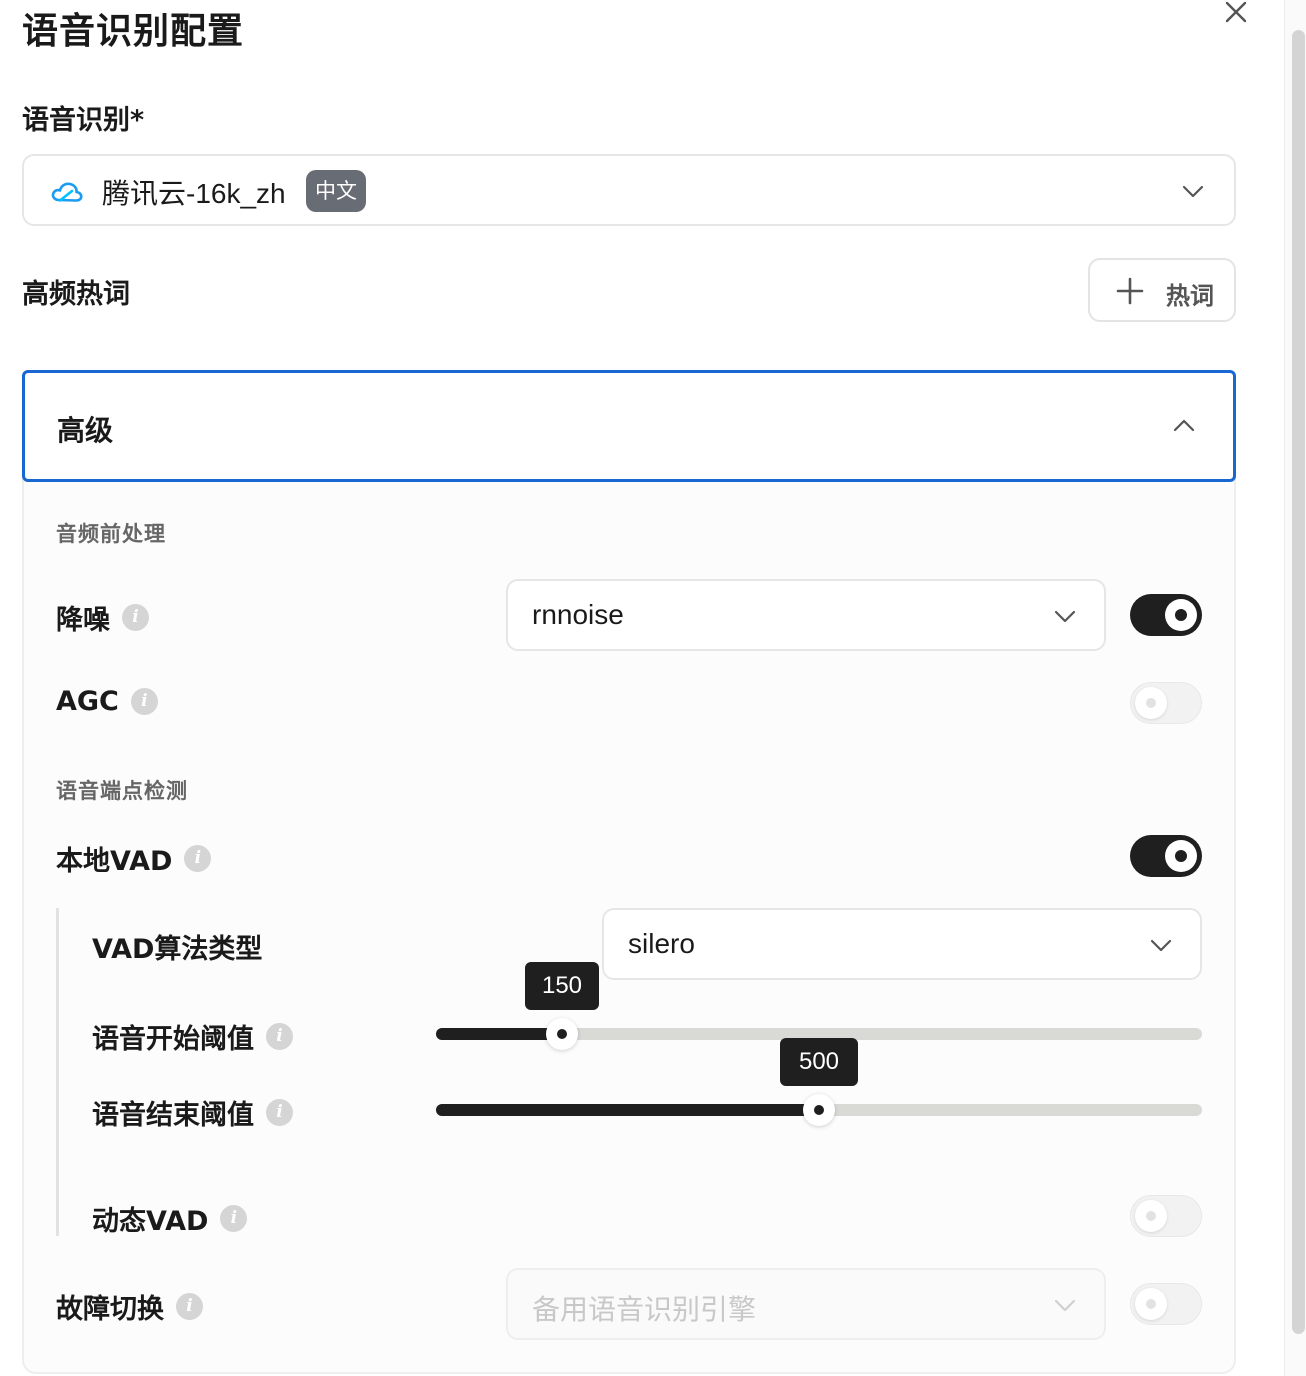 The image size is (1306, 1376). Describe the element at coordinates (173, 1115) in the screenshot. I see `end-threshold-text: 语音结束阈值` at that location.